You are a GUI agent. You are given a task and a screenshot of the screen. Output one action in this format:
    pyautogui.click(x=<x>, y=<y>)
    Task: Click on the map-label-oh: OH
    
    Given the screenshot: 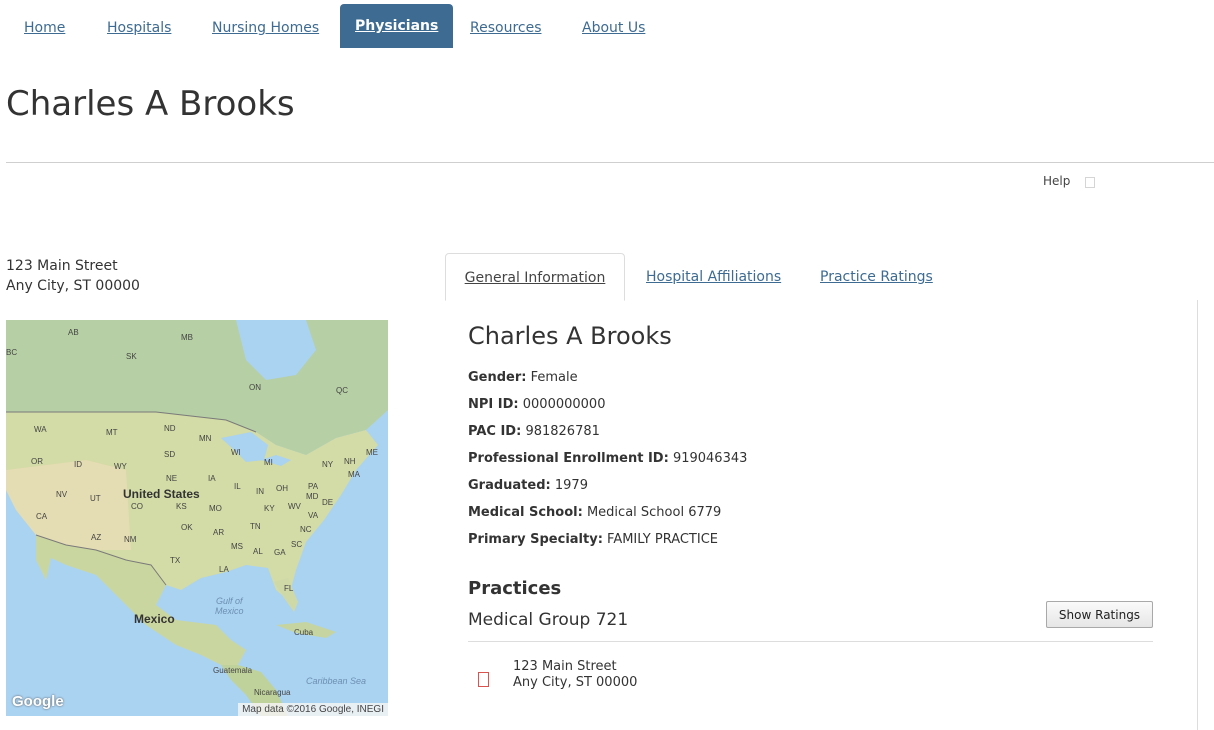 What is the action you would take?
    pyautogui.click(x=282, y=488)
    